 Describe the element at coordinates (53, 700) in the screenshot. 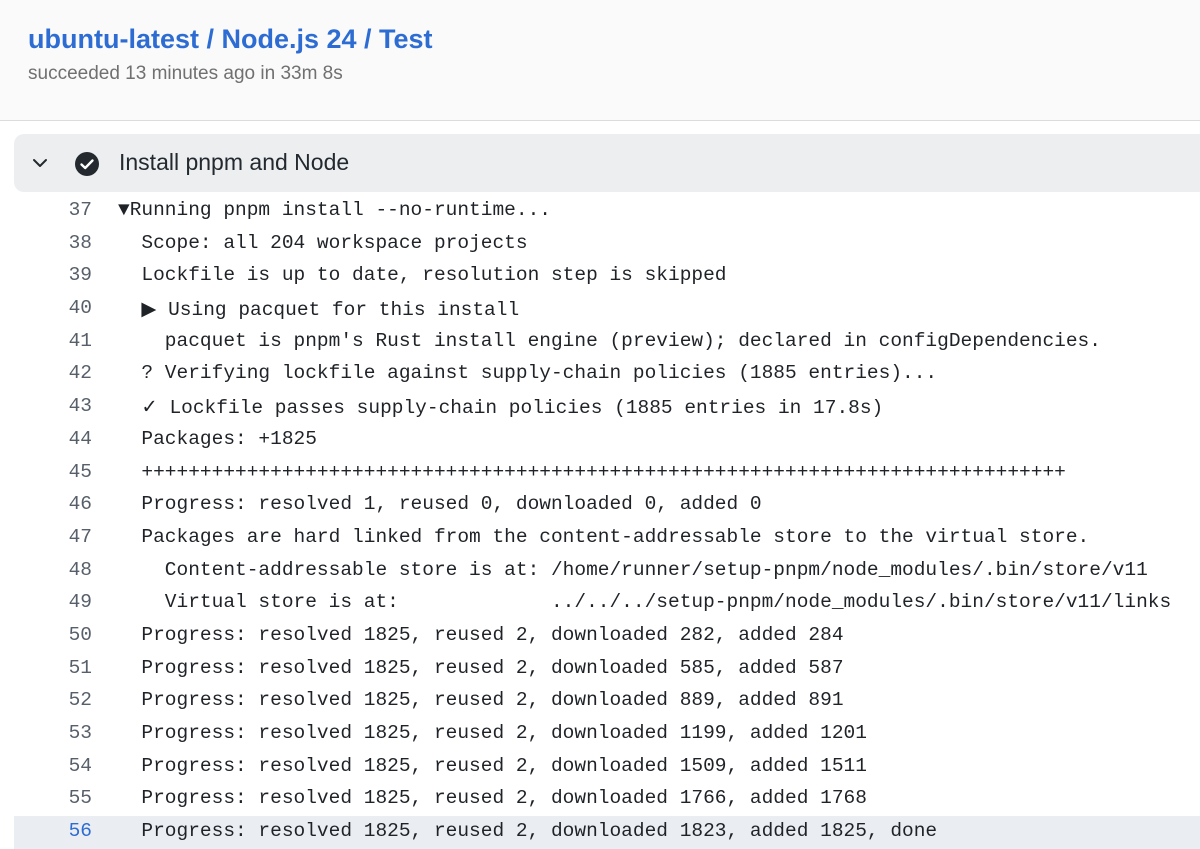

I see `line-number-link: 52` at that location.